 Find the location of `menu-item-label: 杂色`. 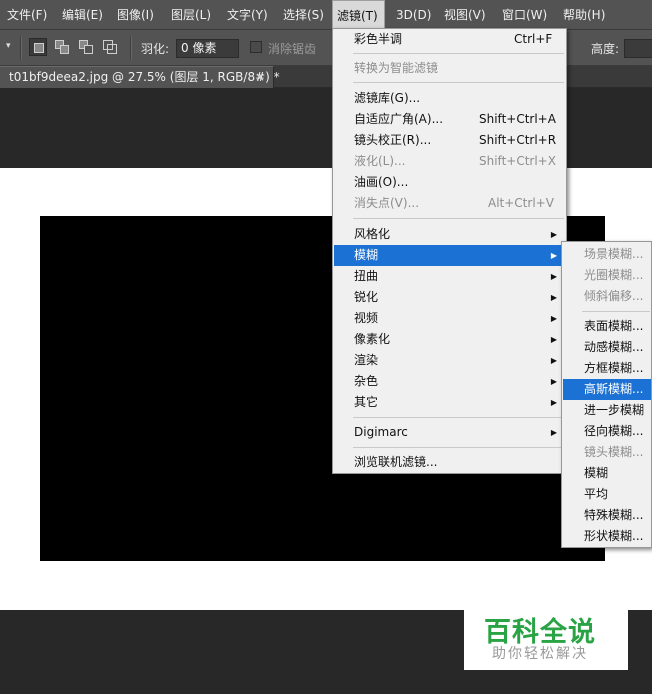

menu-item-label: 杂色 is located at coordinates (366, 381).